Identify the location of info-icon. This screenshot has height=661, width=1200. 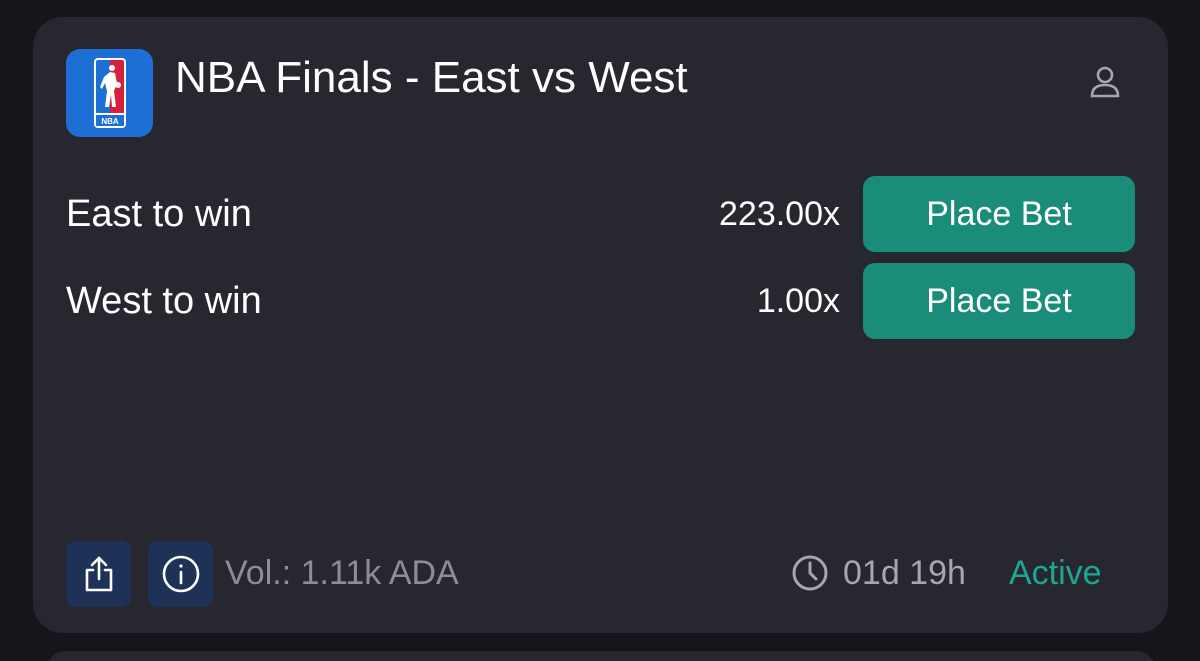
(180, 574).